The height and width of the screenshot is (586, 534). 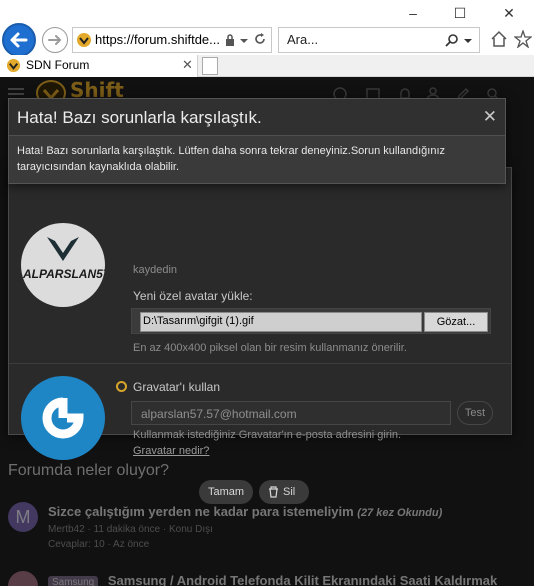 What do you see at coordinates (452, 40) in the screenshot?
I see `search-icon` at bounding box center [452, 40].